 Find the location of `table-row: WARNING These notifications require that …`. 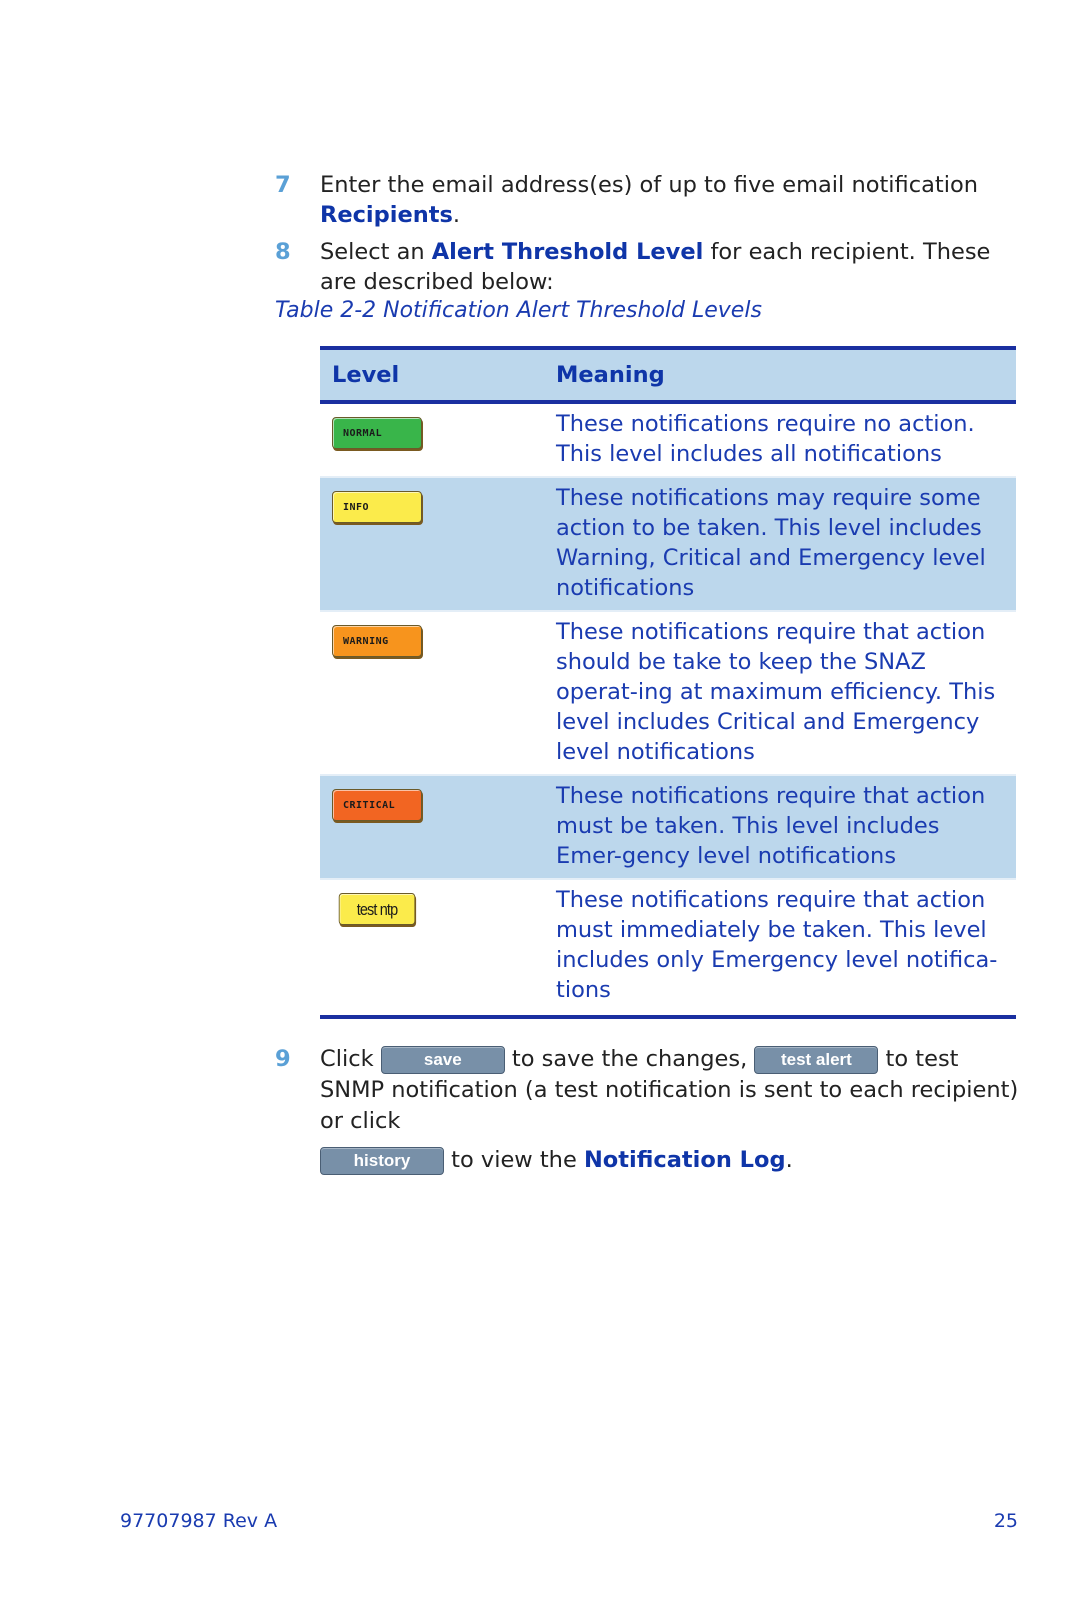

table-row: WARNING These notifications require that … is located at coordinates (668, 692).